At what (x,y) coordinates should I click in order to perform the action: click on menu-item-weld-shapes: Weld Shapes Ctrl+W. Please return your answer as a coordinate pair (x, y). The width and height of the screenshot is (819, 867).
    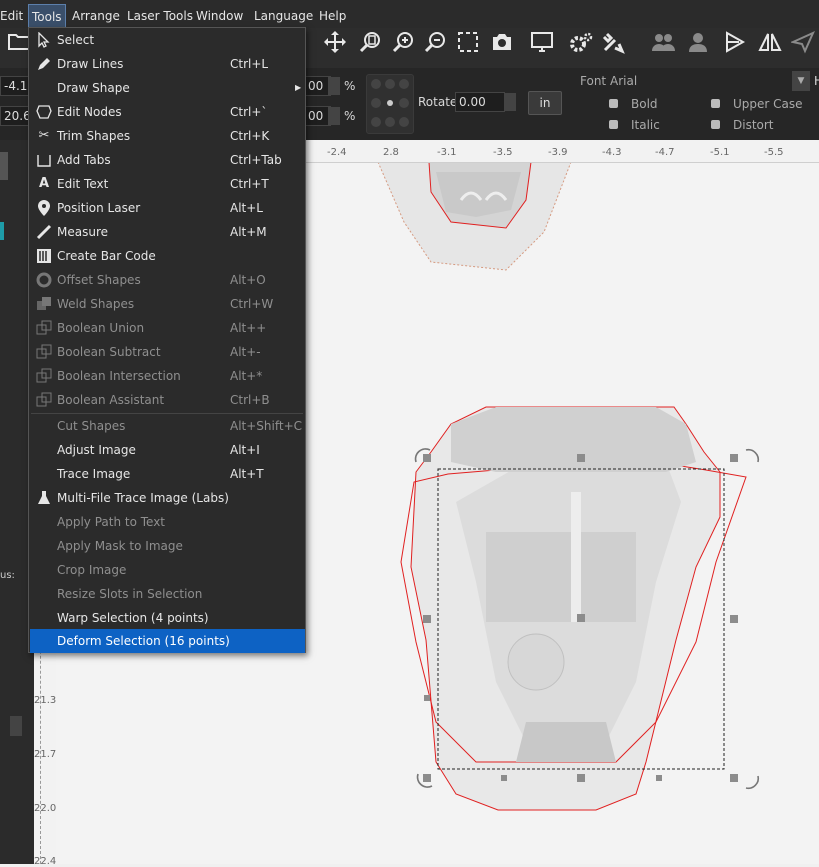
    Looking at the image, I should click on (167, 304).